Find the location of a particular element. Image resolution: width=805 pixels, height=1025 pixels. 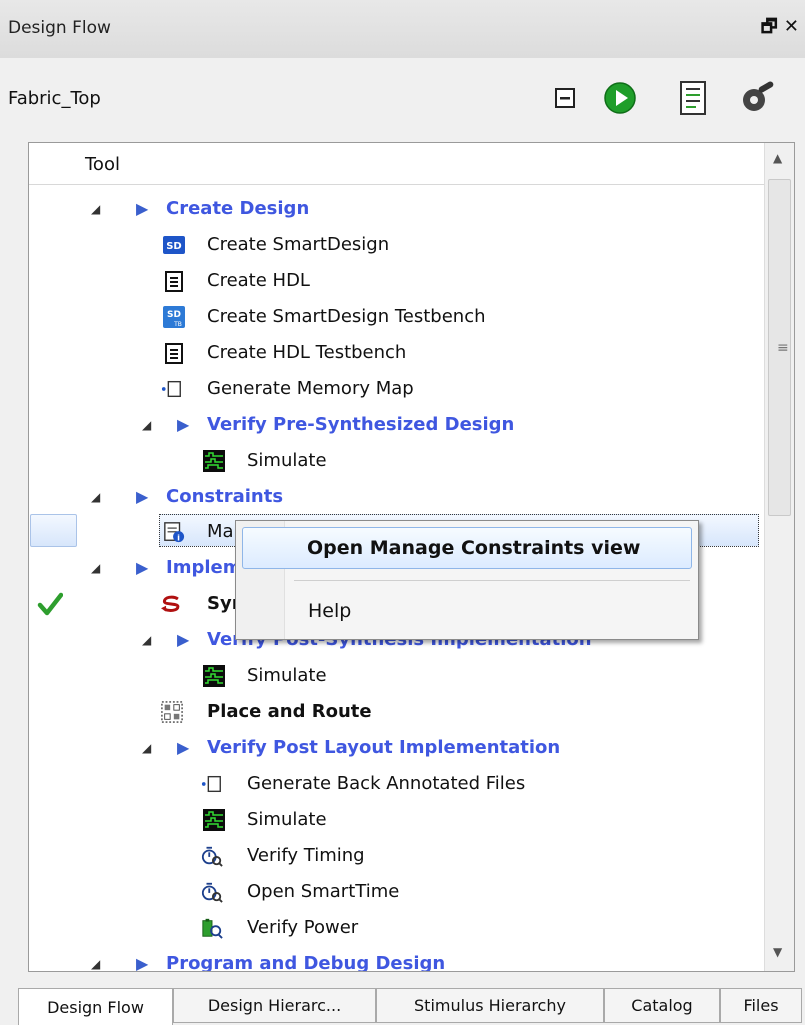

tree-row-label: Open SmartTime is located at coordinates (323, 891).